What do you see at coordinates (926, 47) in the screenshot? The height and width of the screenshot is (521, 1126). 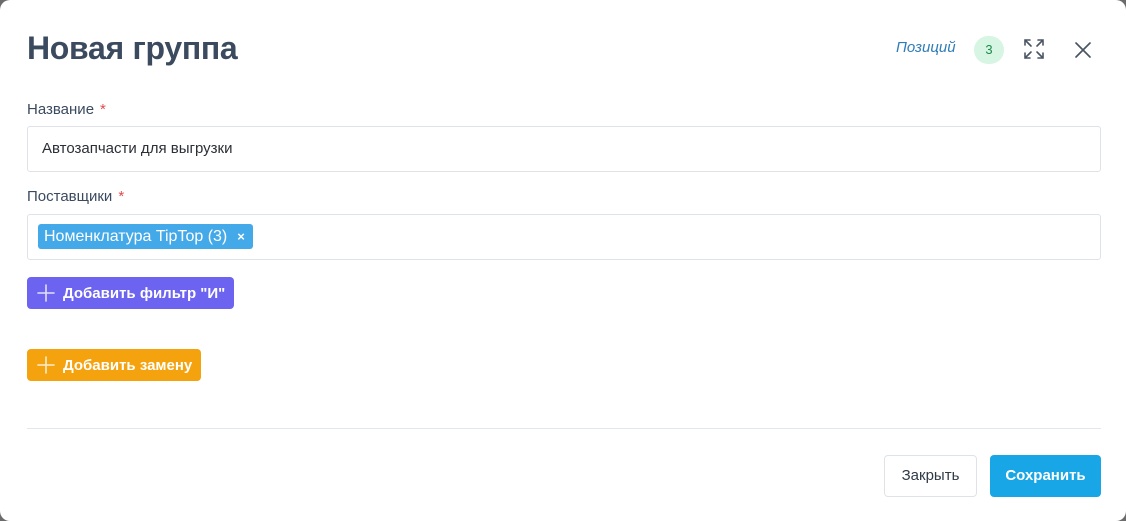 I see `positions-label: Позиций` at bounding box center [926, 47].